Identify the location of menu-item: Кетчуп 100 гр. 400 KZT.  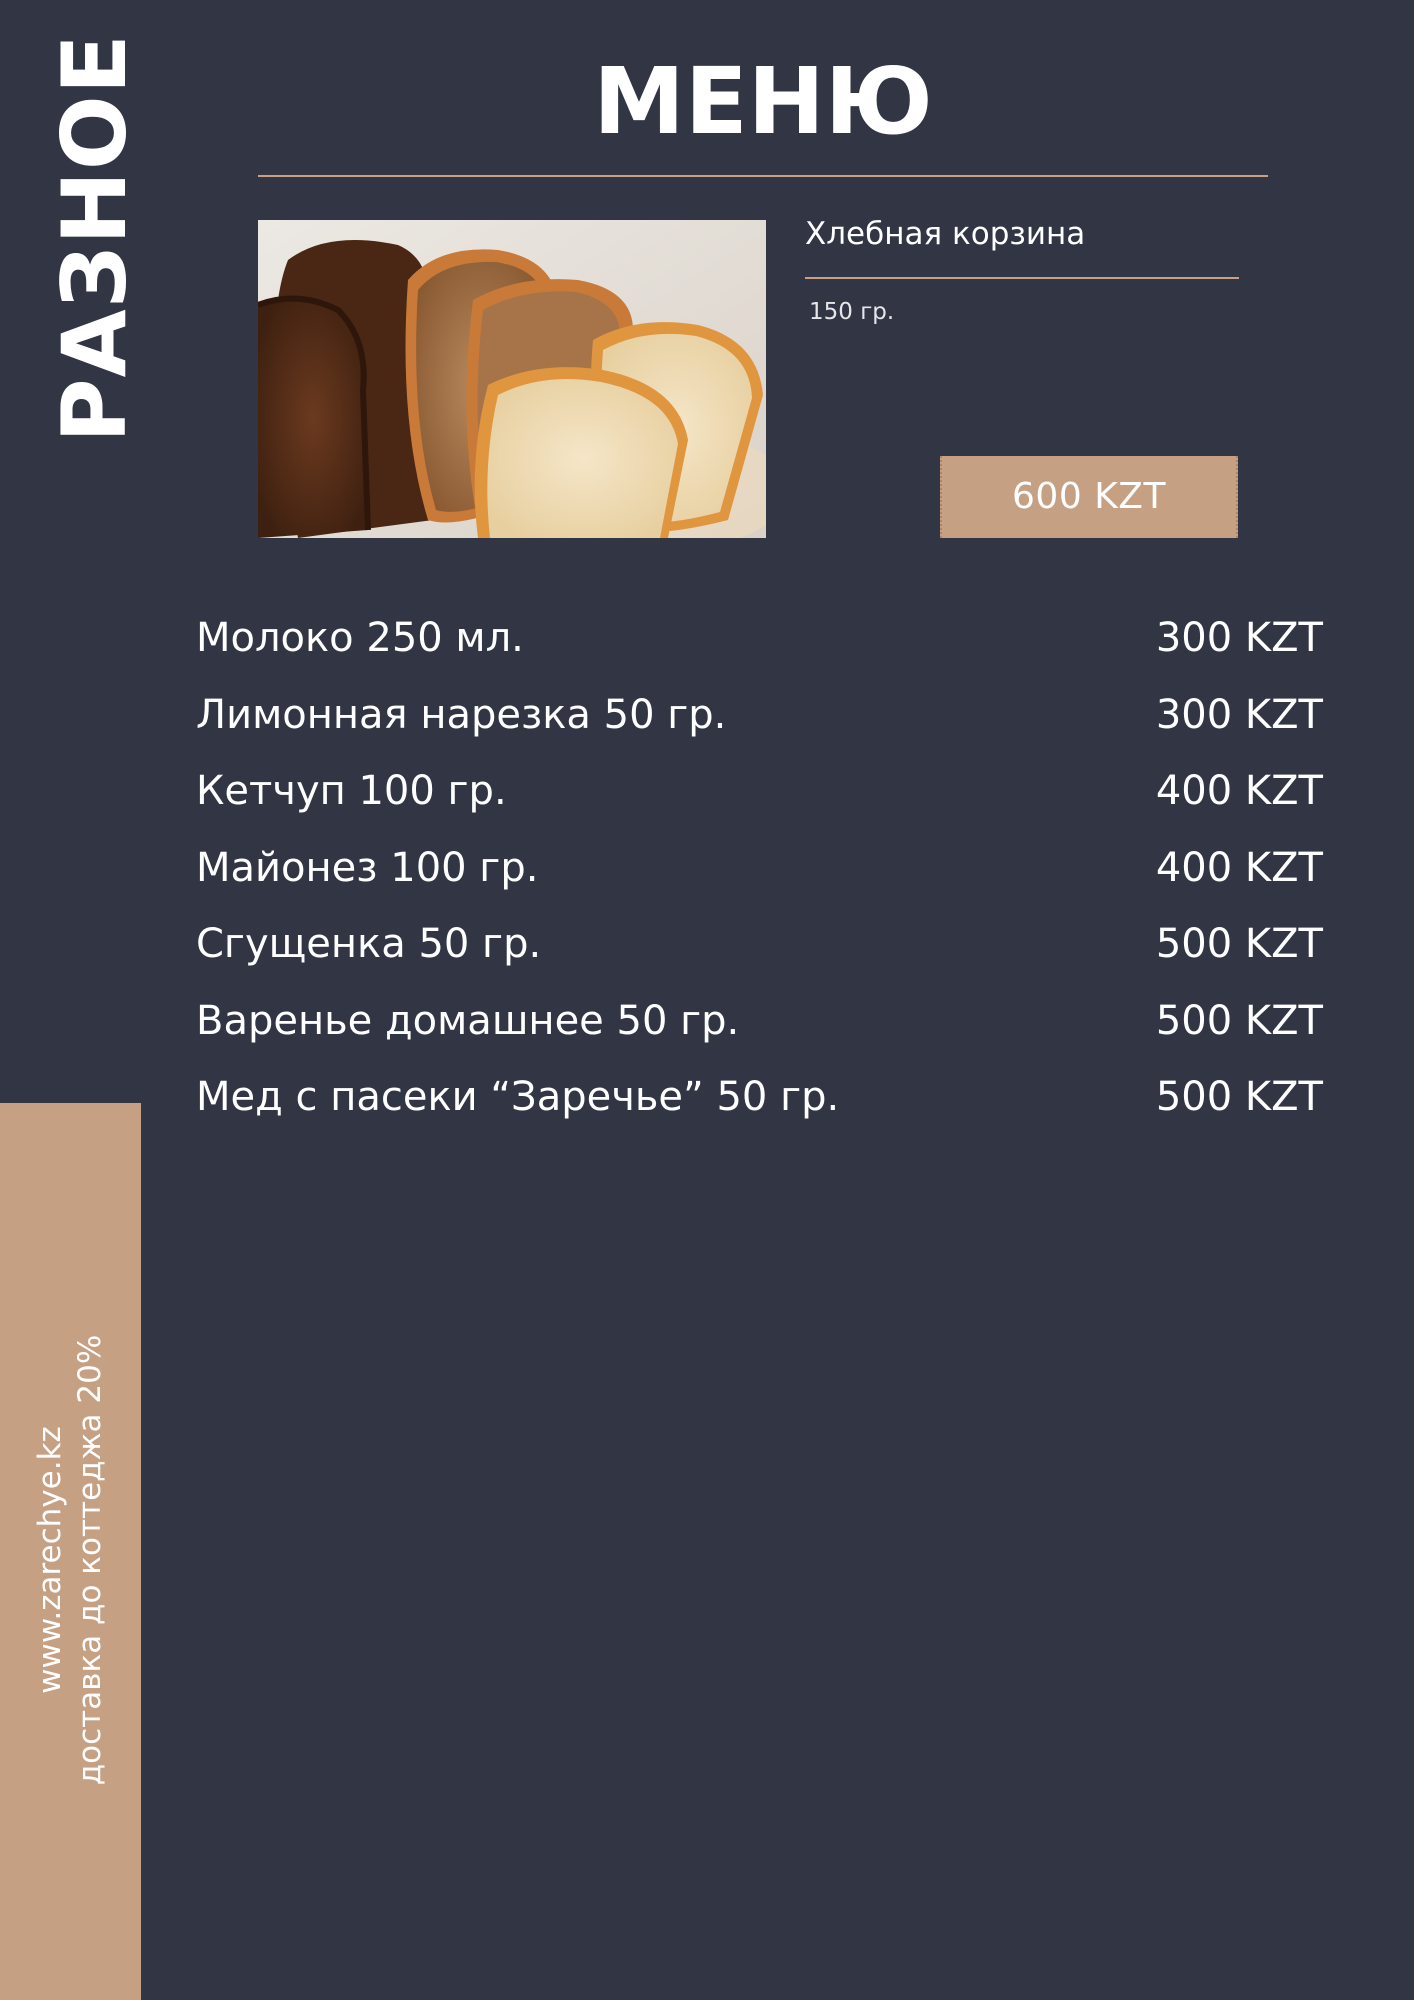
(759, 791).